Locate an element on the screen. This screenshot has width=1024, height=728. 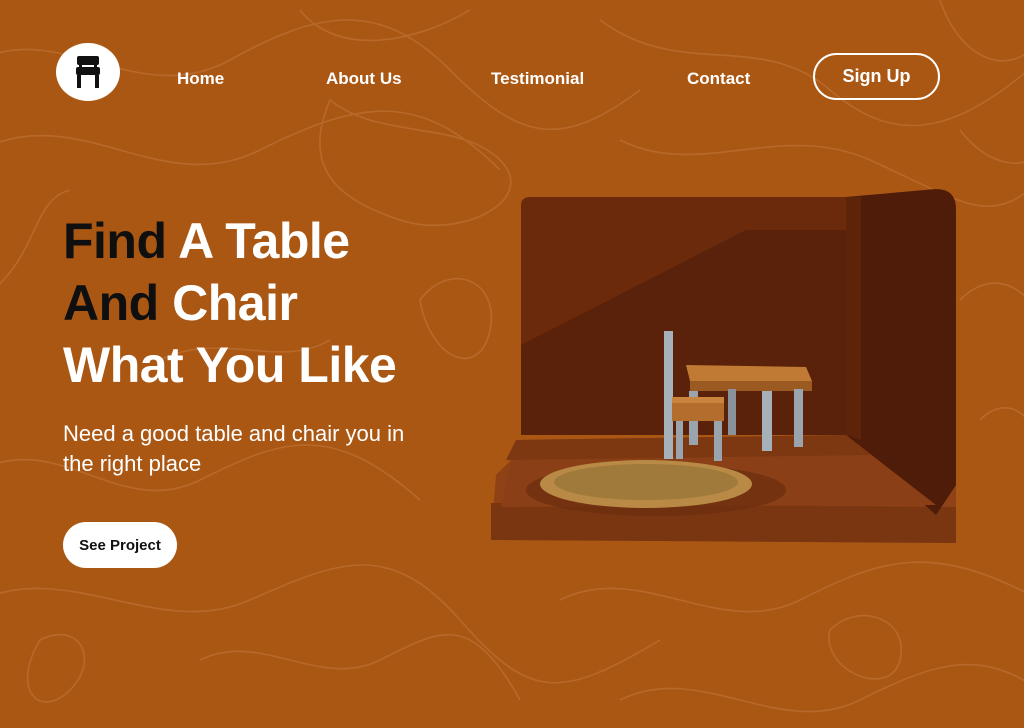
nav-contact-link: Contact is located at coordinates (718, 79).